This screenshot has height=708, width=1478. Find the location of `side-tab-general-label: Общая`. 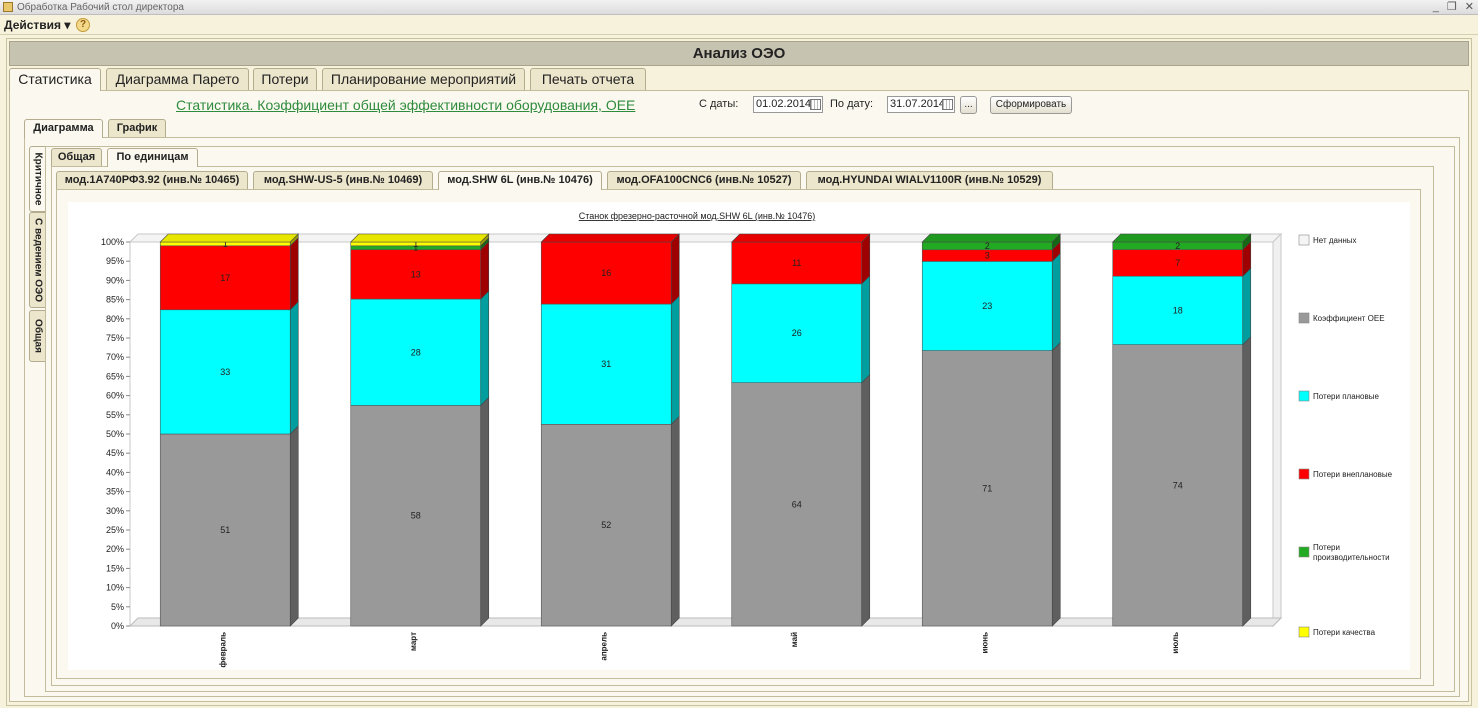

side-tab-general-label: Общая is located at coordinates (37, 336).